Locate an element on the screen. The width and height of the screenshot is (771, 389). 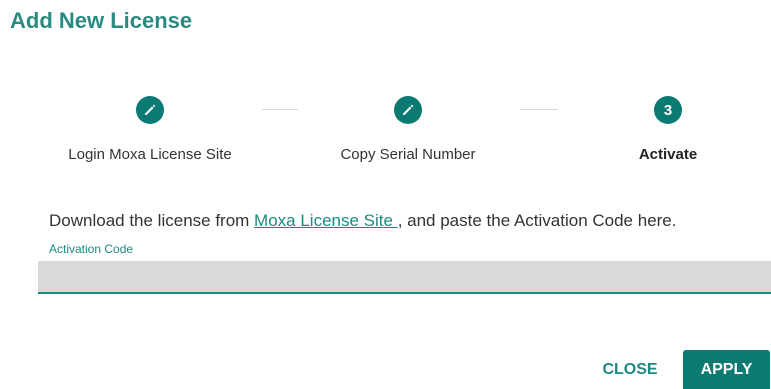
step-number-badge: 3 is located at coordinates (668, 110).